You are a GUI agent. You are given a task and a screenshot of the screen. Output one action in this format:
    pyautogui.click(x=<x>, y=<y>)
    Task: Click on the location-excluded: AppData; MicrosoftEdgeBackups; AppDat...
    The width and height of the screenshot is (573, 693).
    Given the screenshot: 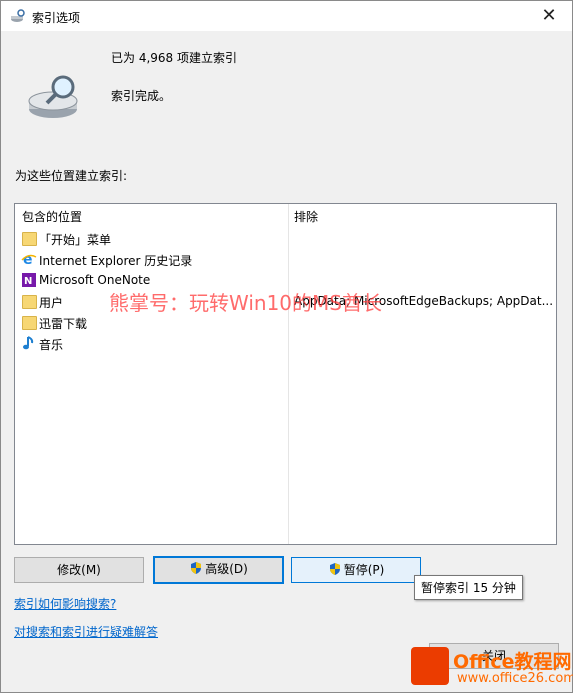 What is the action you would take?
    pyautogui.click(x=423, y=301)
    